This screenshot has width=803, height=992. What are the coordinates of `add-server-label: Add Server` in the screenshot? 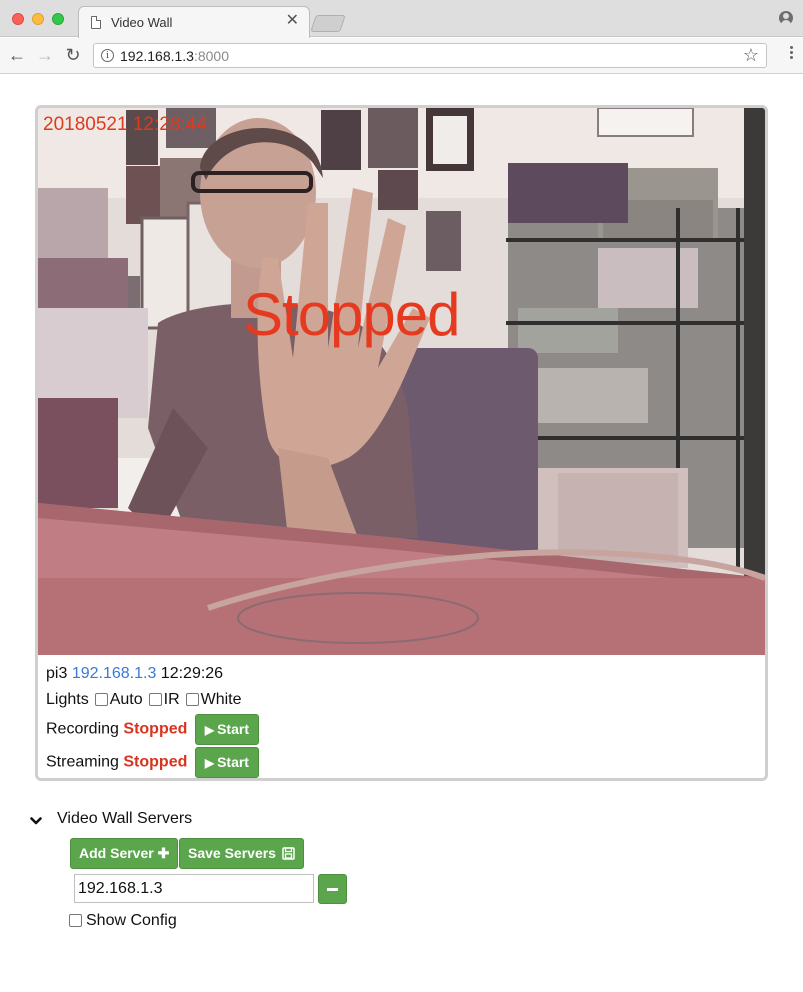 It's located at (116, 853).